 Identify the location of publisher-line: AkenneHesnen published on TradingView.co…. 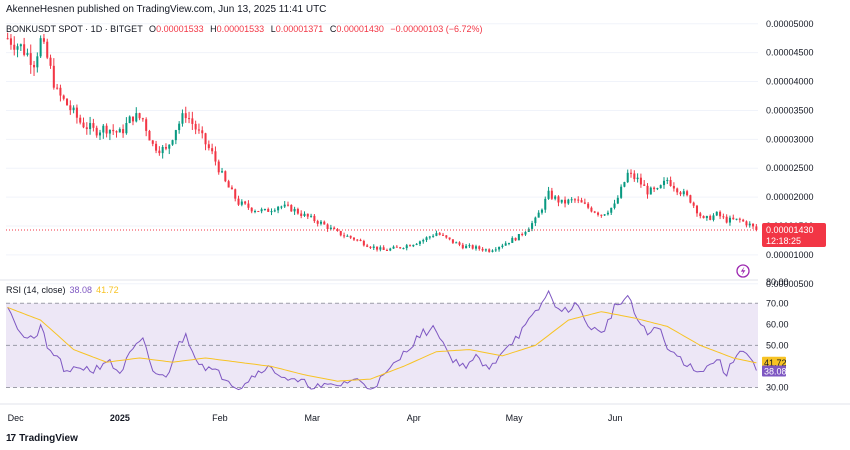
(166, 9).